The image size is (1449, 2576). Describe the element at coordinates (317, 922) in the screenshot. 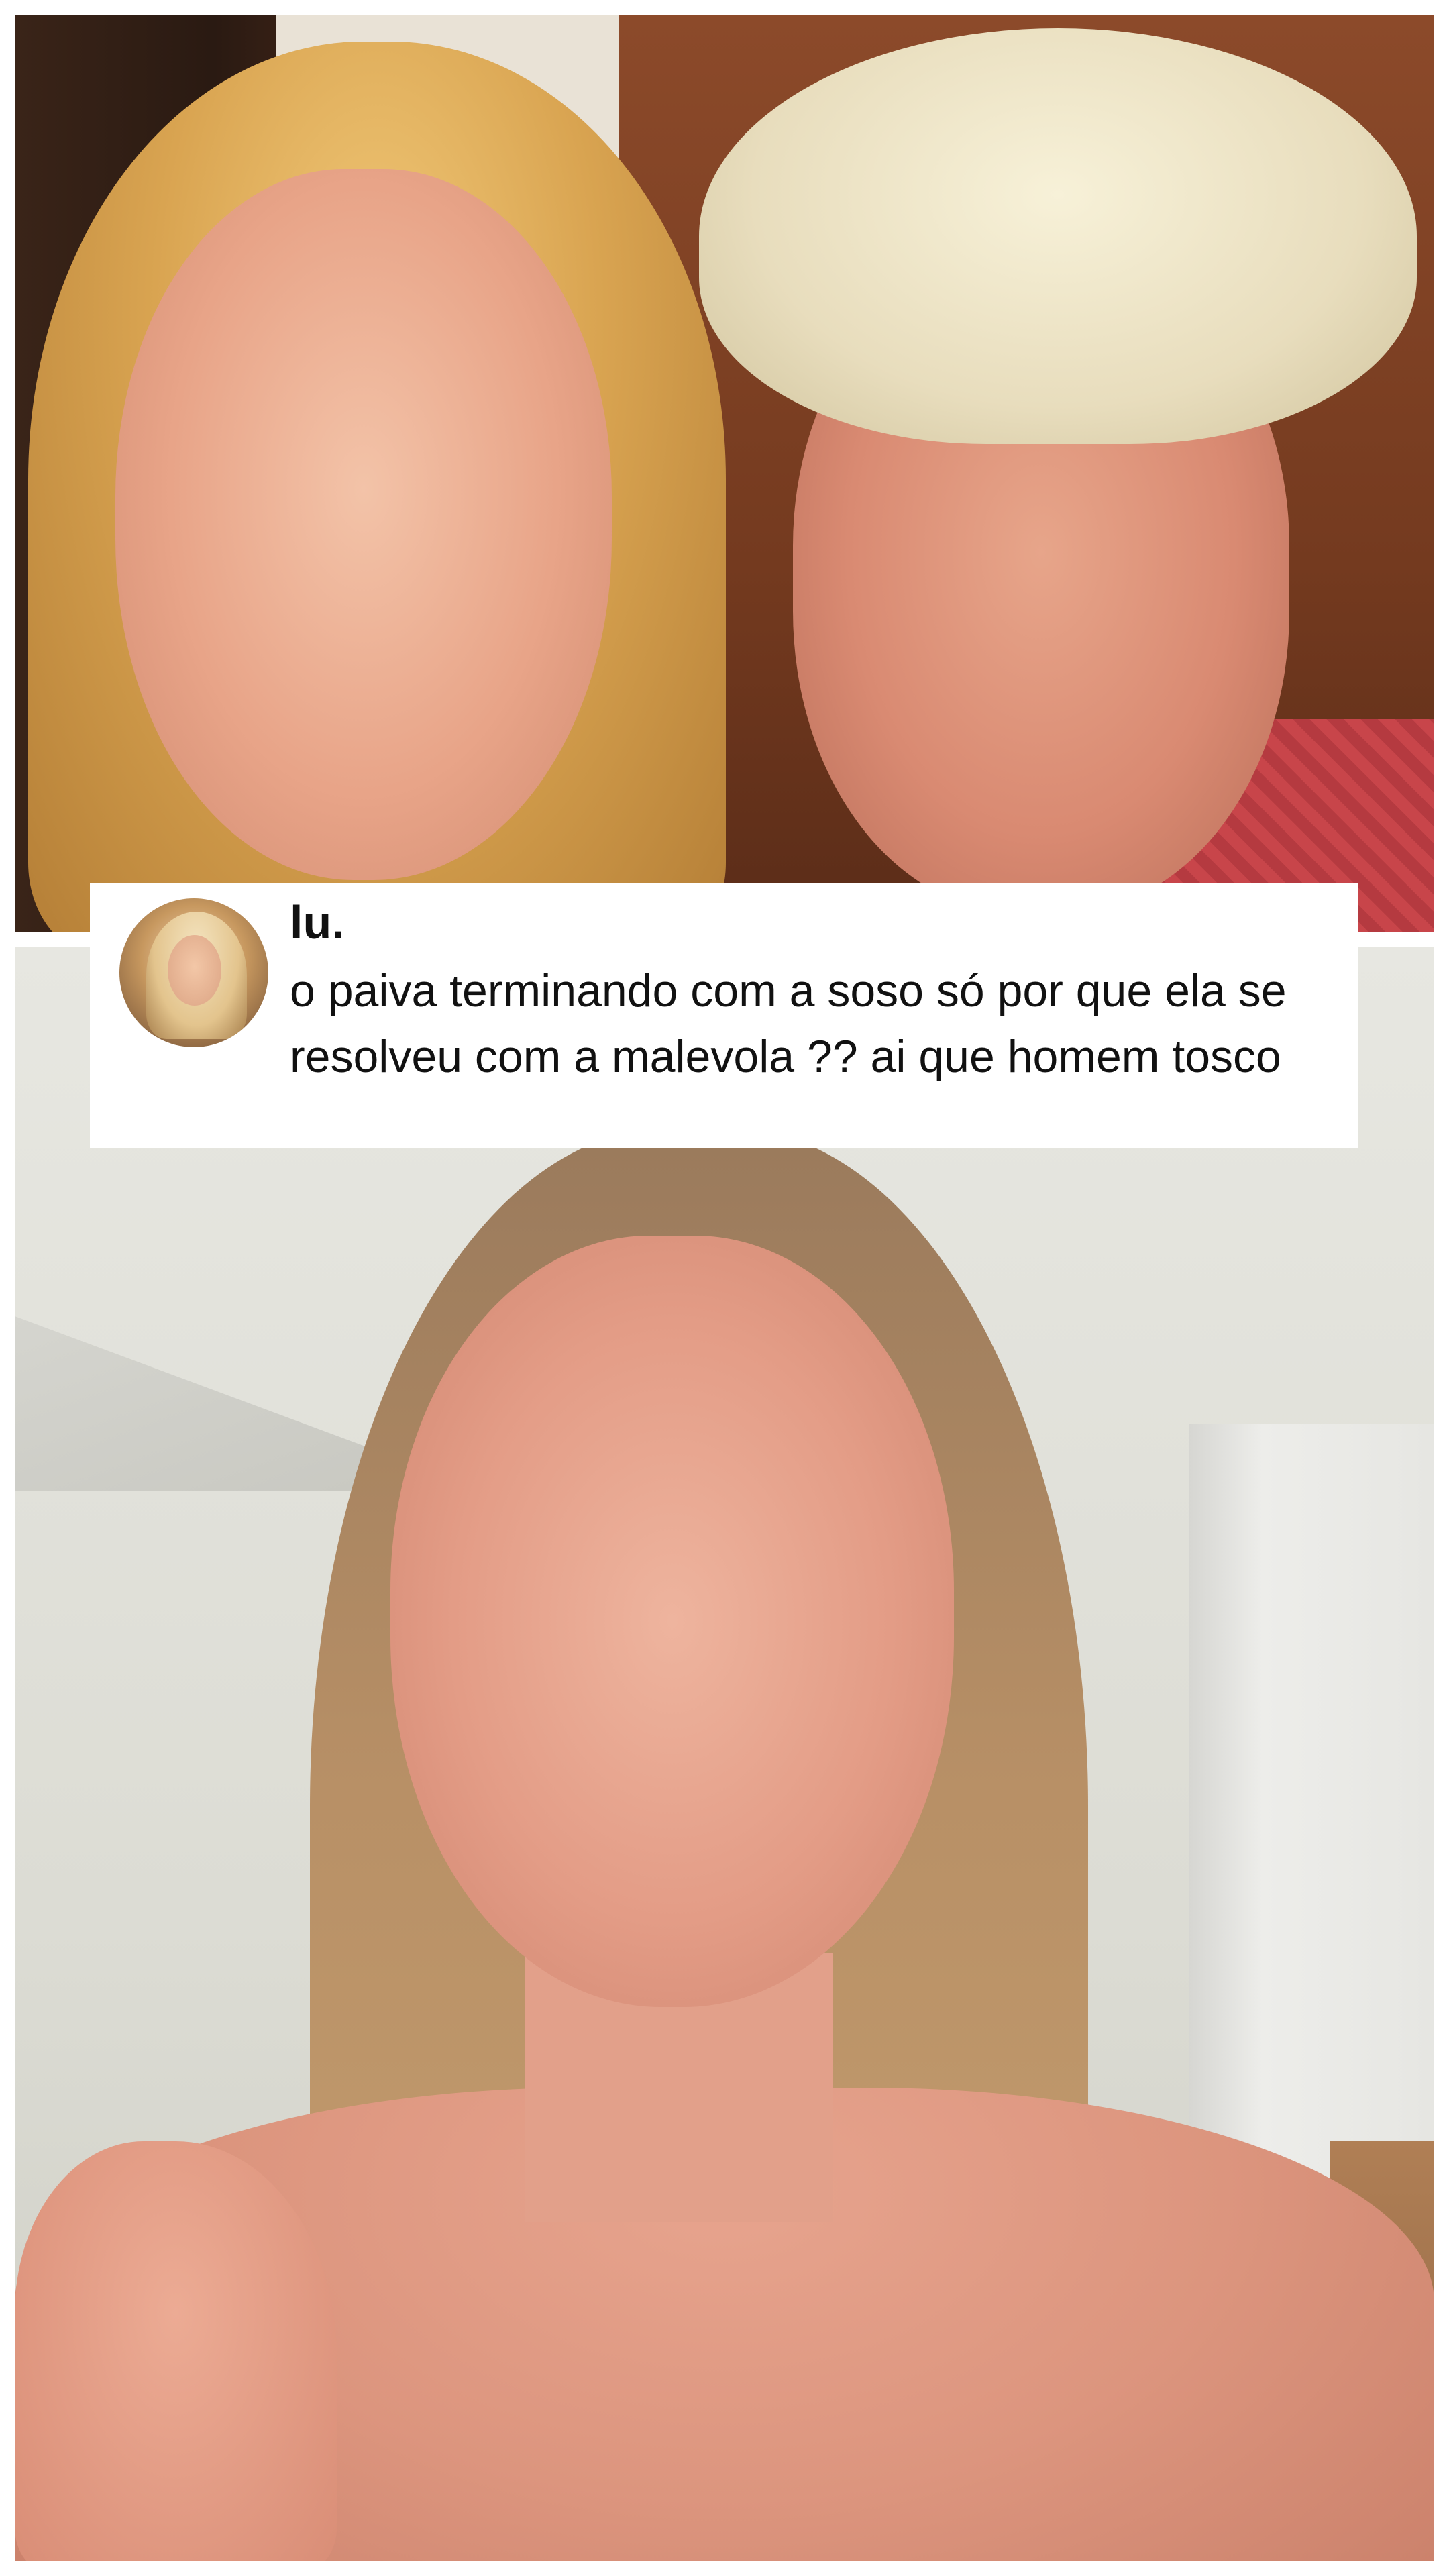

I see `comment-username: lu.` at that location.